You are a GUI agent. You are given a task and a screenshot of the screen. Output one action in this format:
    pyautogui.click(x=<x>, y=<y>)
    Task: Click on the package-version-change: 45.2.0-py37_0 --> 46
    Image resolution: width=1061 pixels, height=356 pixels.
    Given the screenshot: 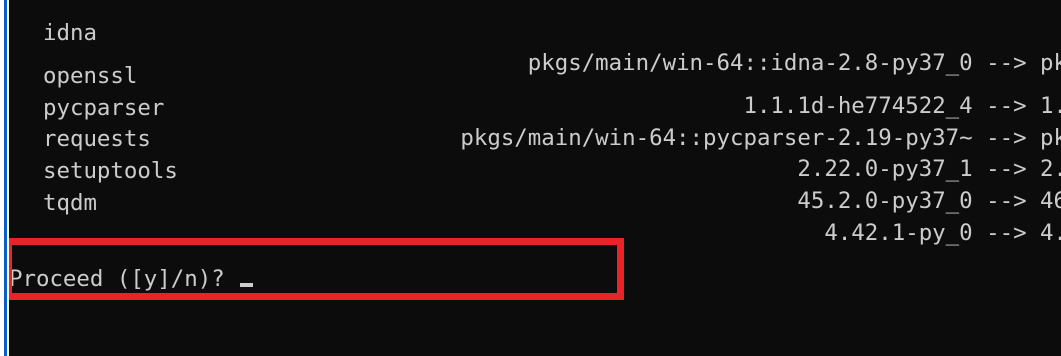 What is the action you would take?
    pyautogui.click(x=929, y=201)
    